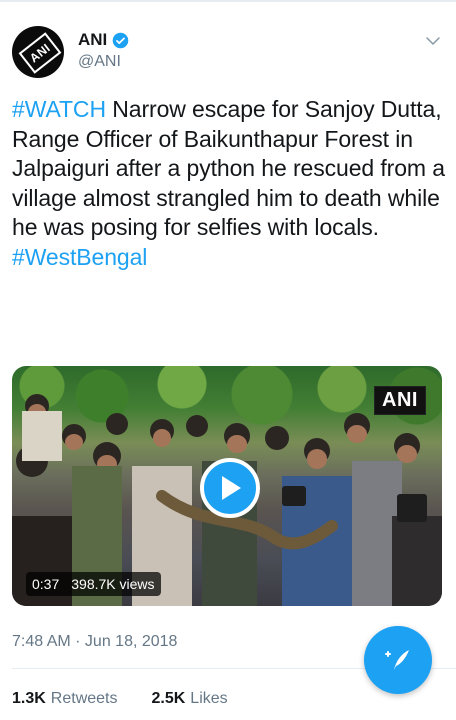 The height and width of the screenshot is (720, 456). What do you see at coordinates (113, 584) in the screenshot?
I see `video-views: 398.7K views` at bounding box center [113, 584].